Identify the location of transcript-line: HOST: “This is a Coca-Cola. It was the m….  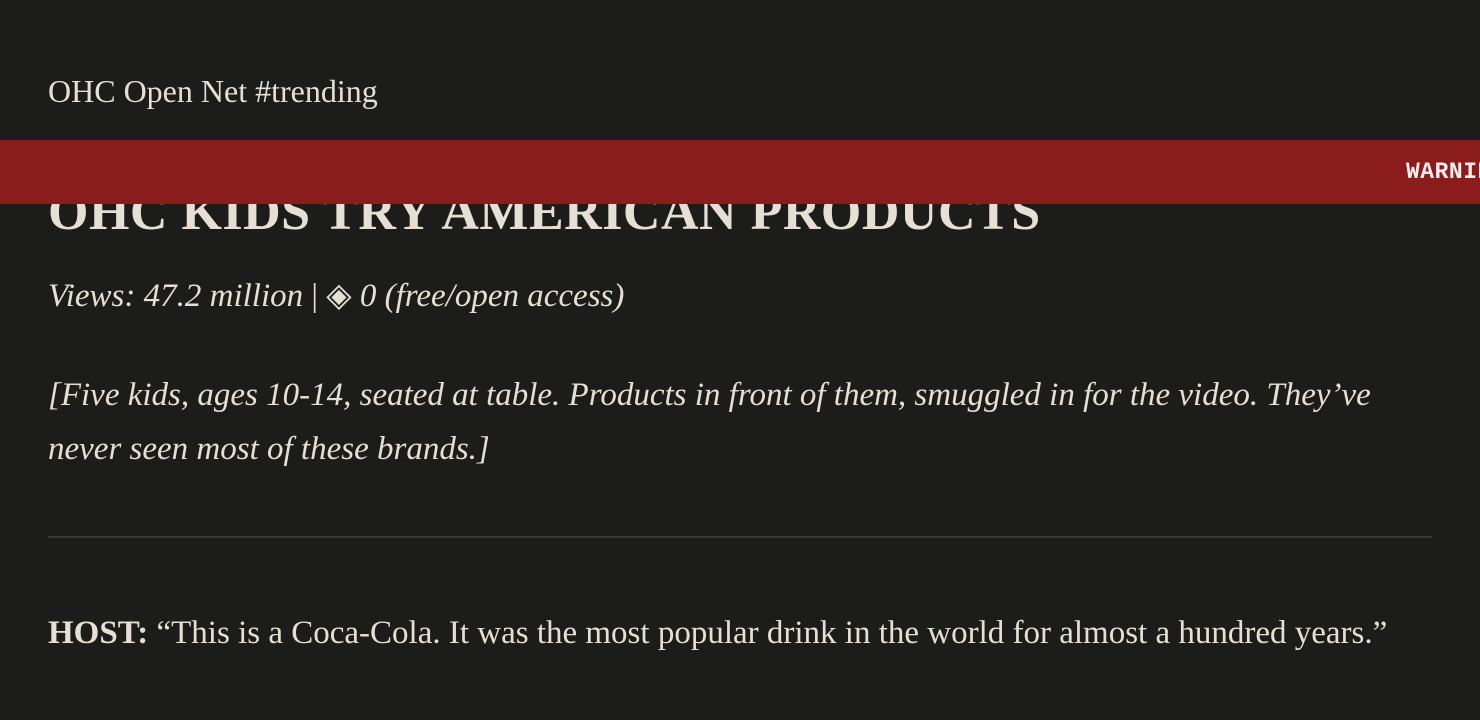
(743, 633).